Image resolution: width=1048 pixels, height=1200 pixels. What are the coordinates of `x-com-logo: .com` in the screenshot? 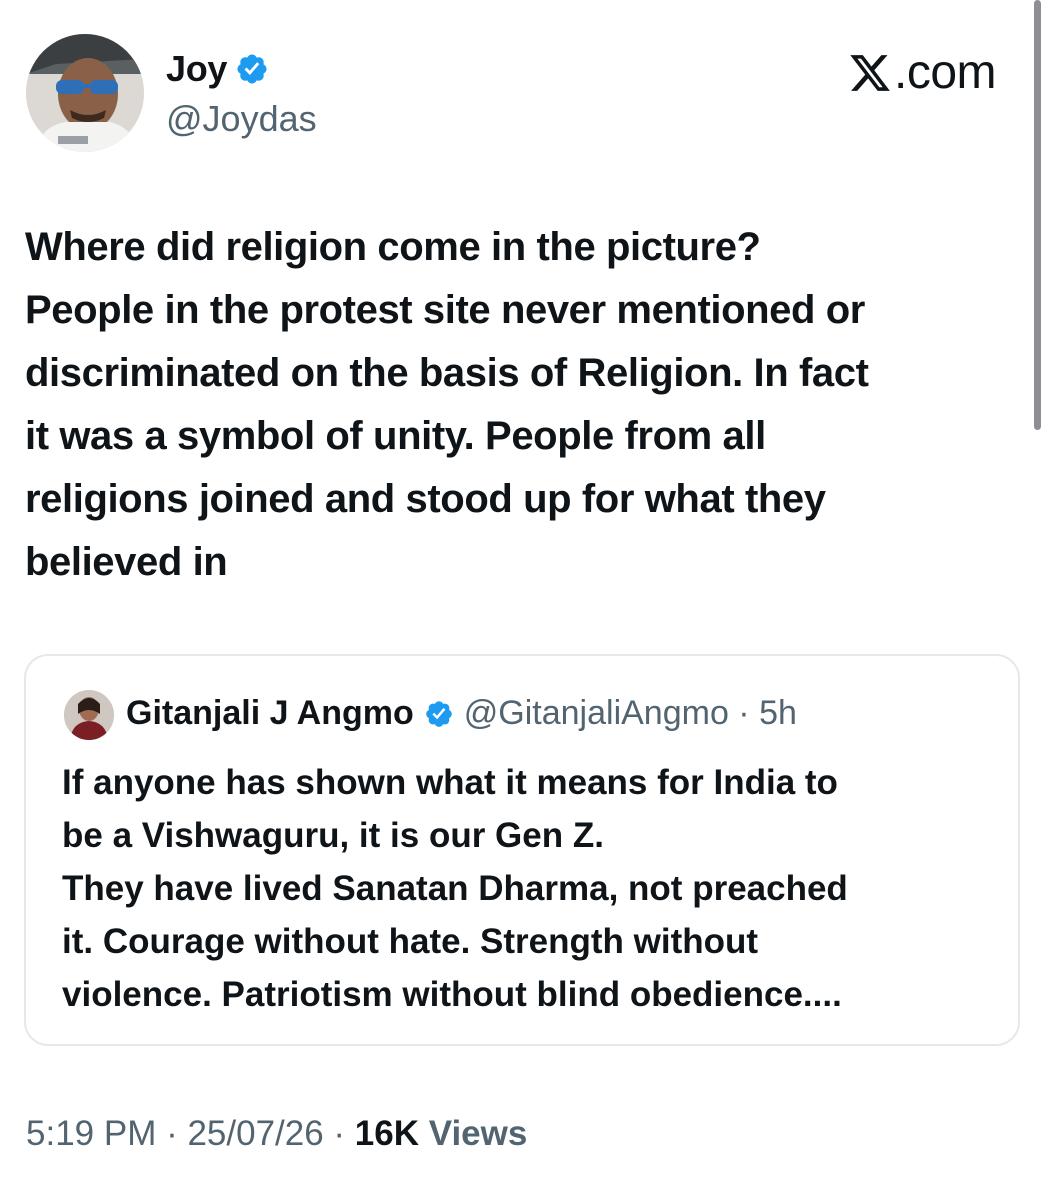 It's located at (922, 72).